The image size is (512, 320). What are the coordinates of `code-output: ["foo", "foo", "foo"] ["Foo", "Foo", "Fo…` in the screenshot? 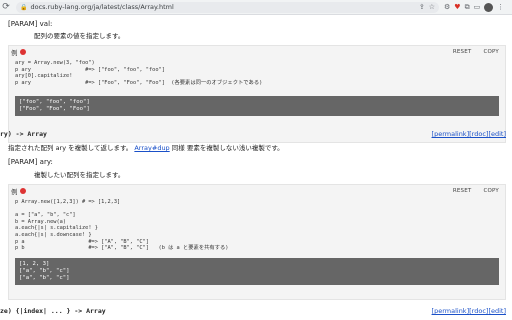 It's located at (257, 106).